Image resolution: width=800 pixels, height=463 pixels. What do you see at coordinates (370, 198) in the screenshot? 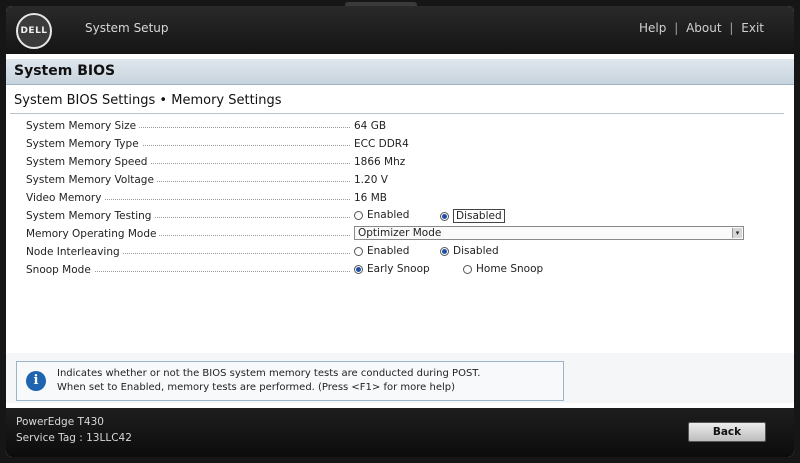
I see `setting-value: 16 MB` at bounding box center [370, 198].